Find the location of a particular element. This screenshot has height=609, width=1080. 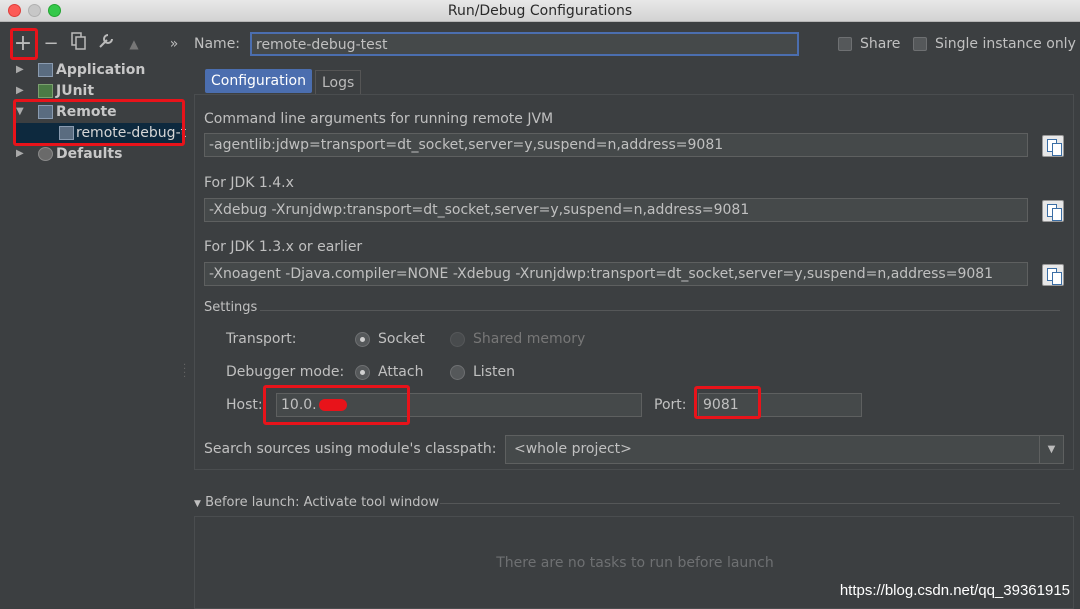

listen-radio is located at coordinates (457, 372).